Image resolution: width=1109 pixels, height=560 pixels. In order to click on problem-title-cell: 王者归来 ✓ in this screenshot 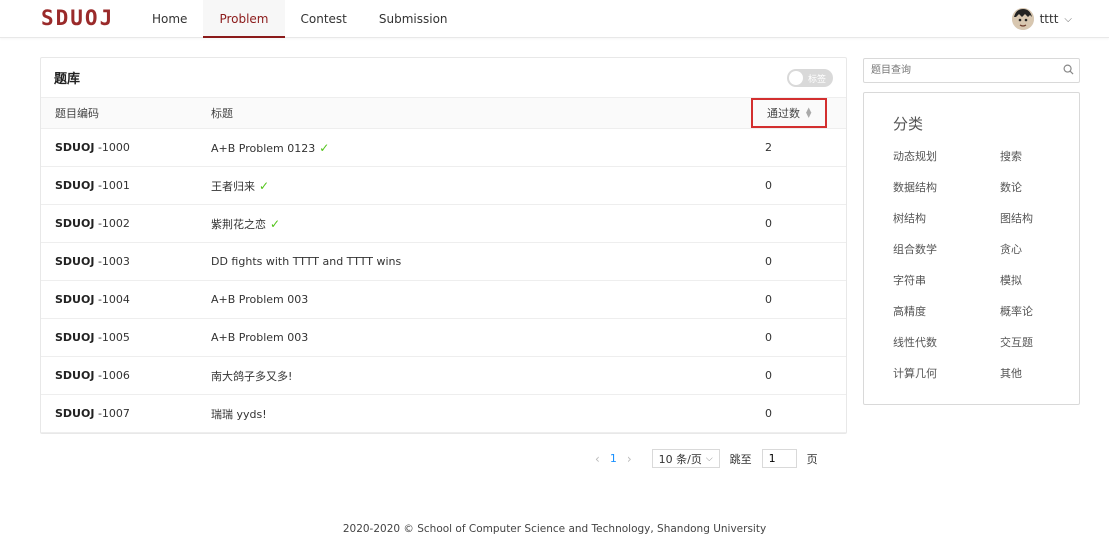, I will do `click(488, 185)`.